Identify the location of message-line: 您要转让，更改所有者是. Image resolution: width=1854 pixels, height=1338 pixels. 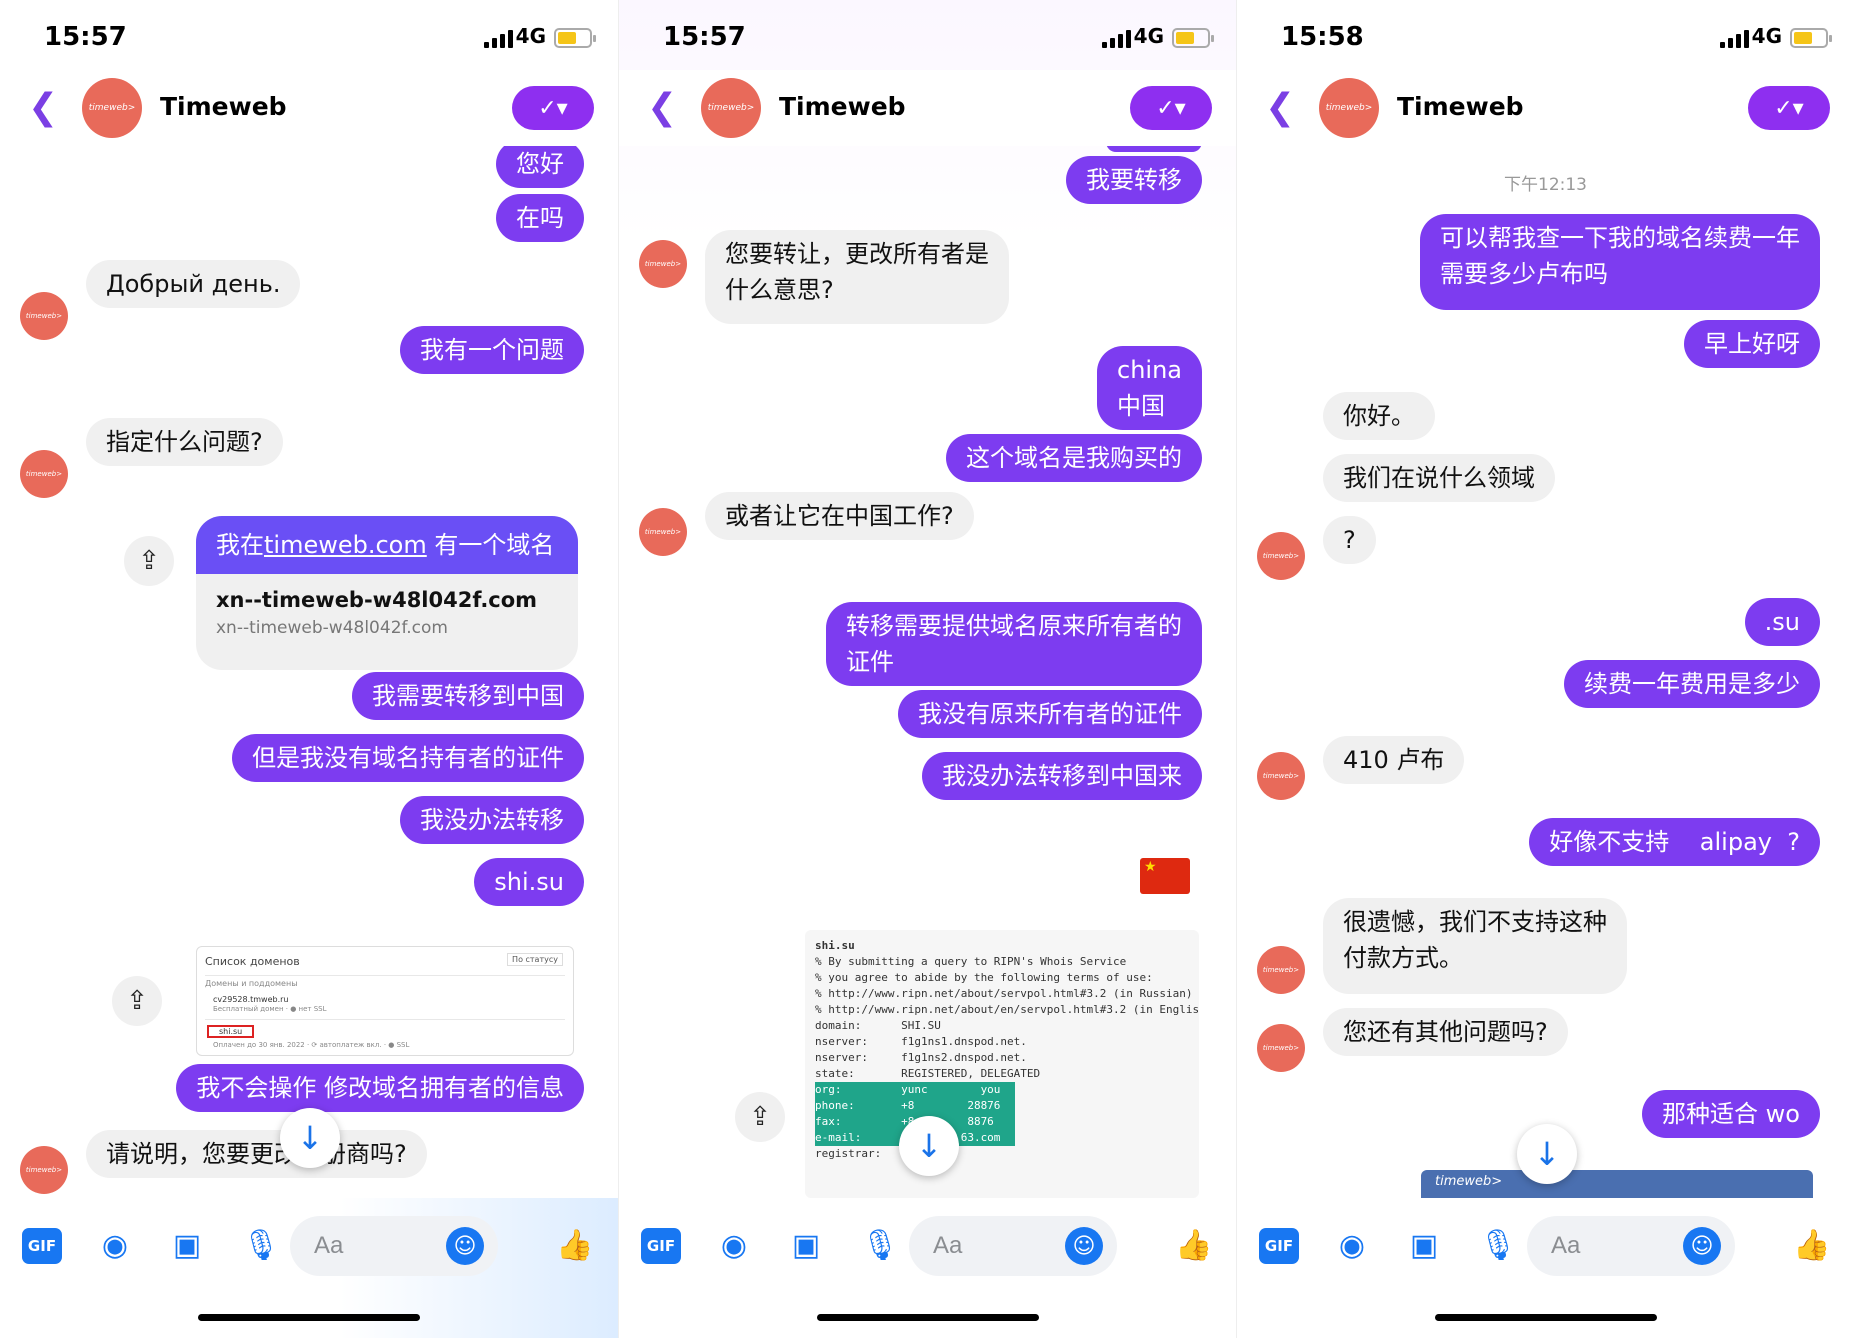
(857, 254).